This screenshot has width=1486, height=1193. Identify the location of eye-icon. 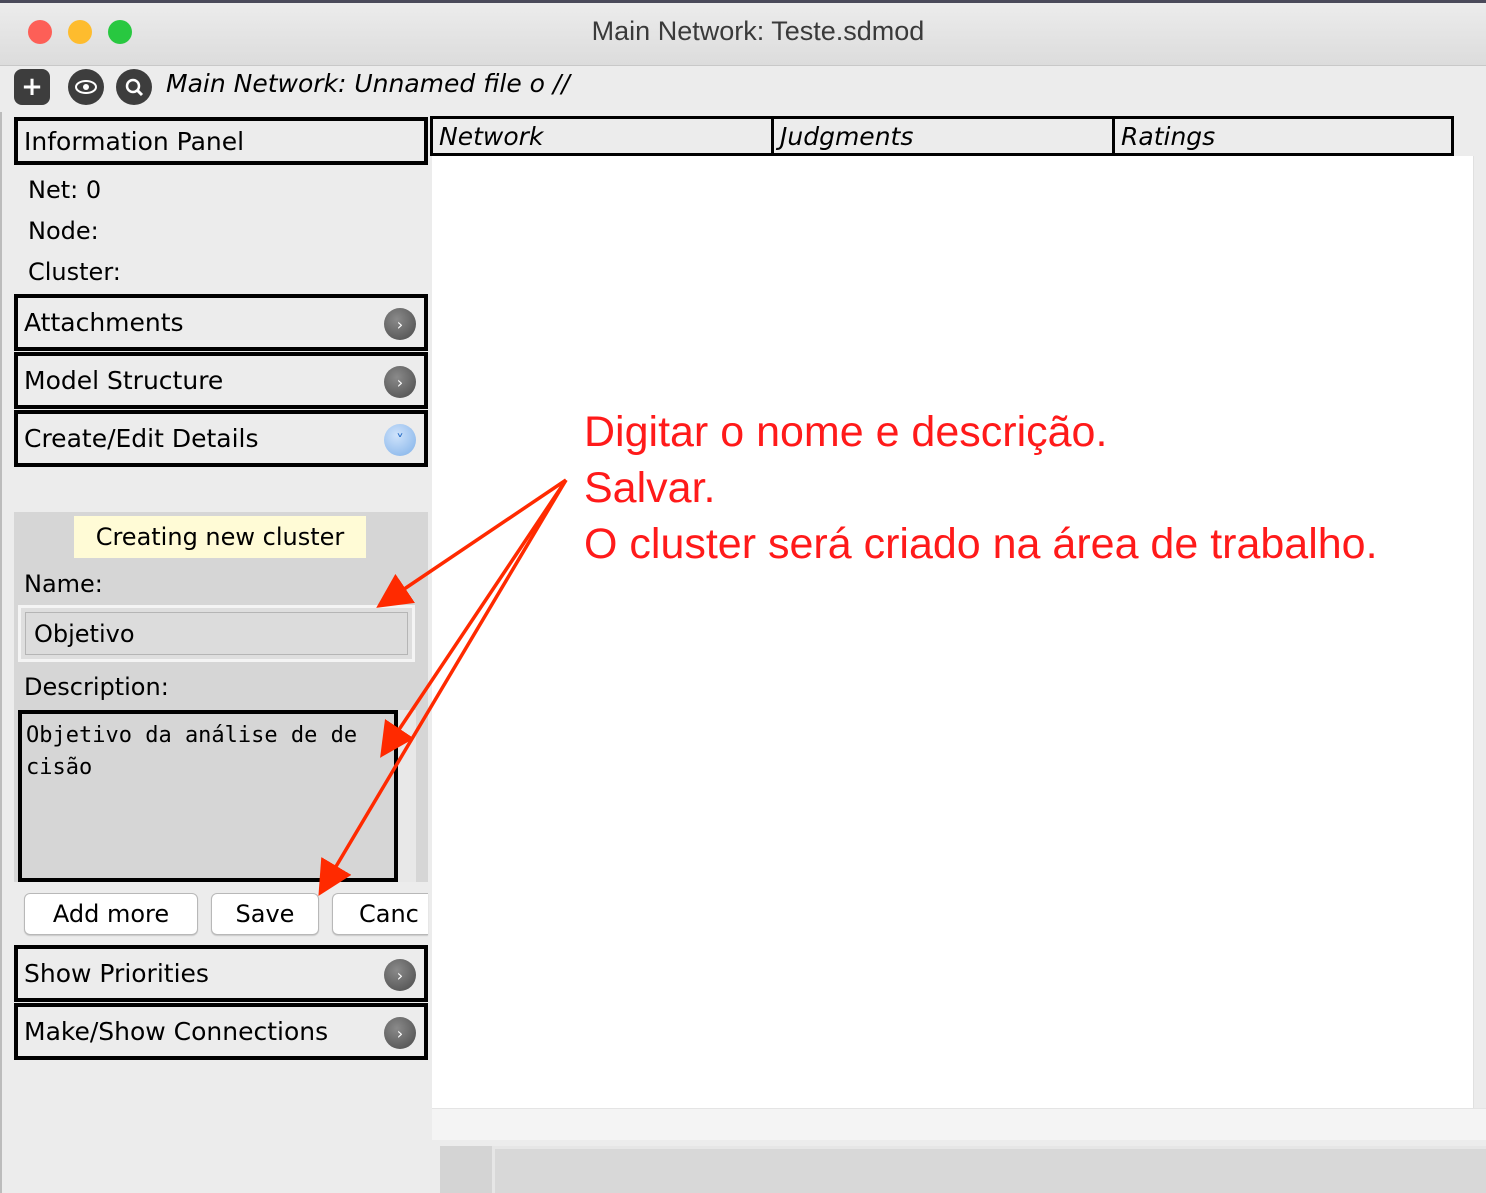
(86, 87).